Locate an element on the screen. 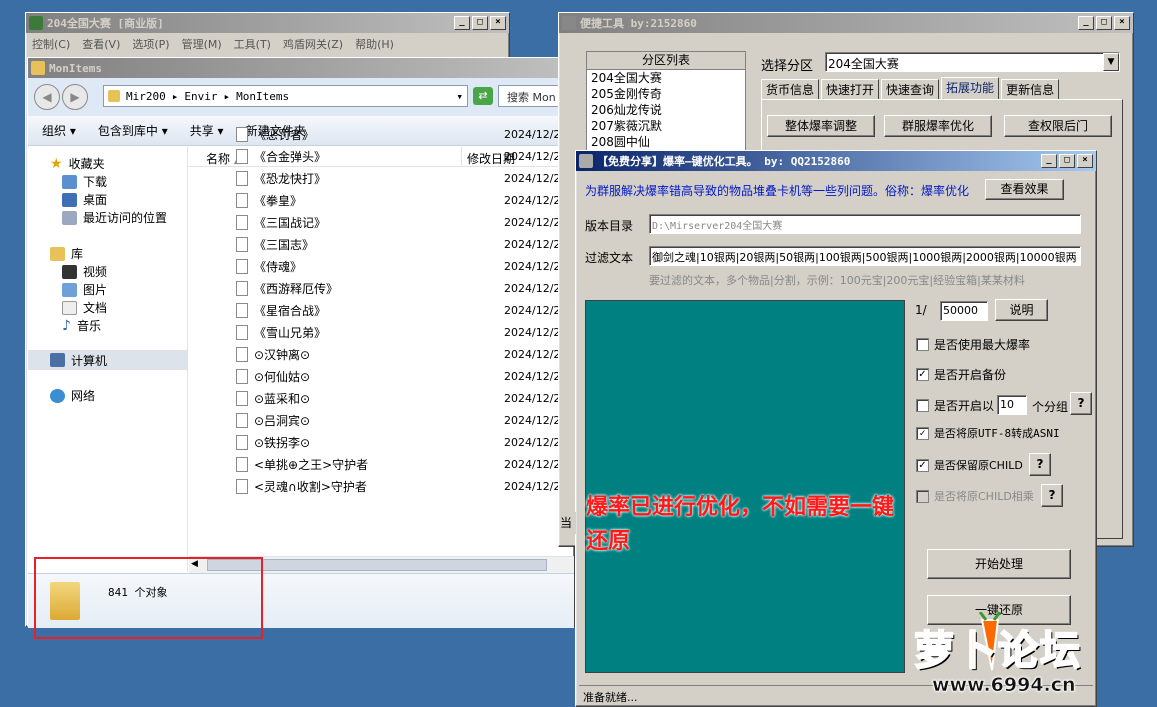 Image resolution: width=1157 pixels, height=707 pixels. check-backdoor-button: 查权限后门 is located at coordinates (1058, 126).